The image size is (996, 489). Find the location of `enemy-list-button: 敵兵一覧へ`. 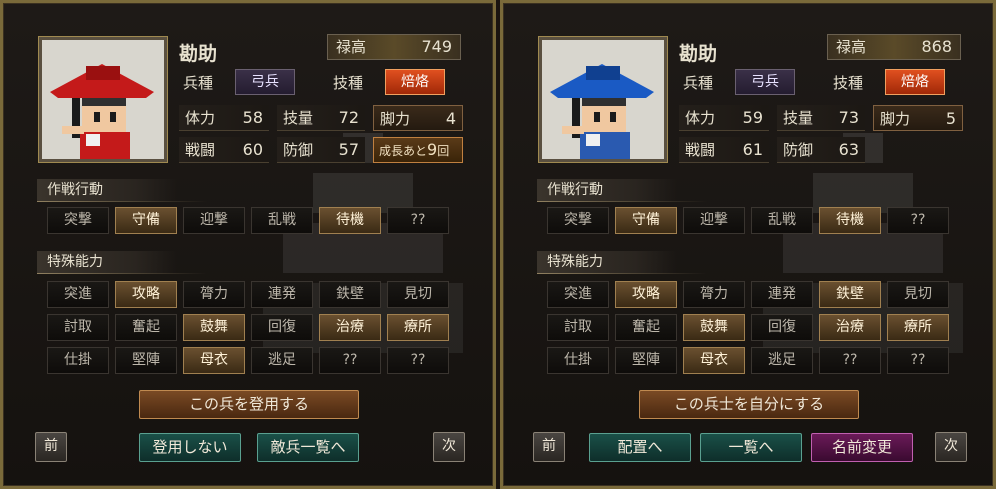

enemy-list-button: 敵兵一覧へ is located at coordinates (308, 447).